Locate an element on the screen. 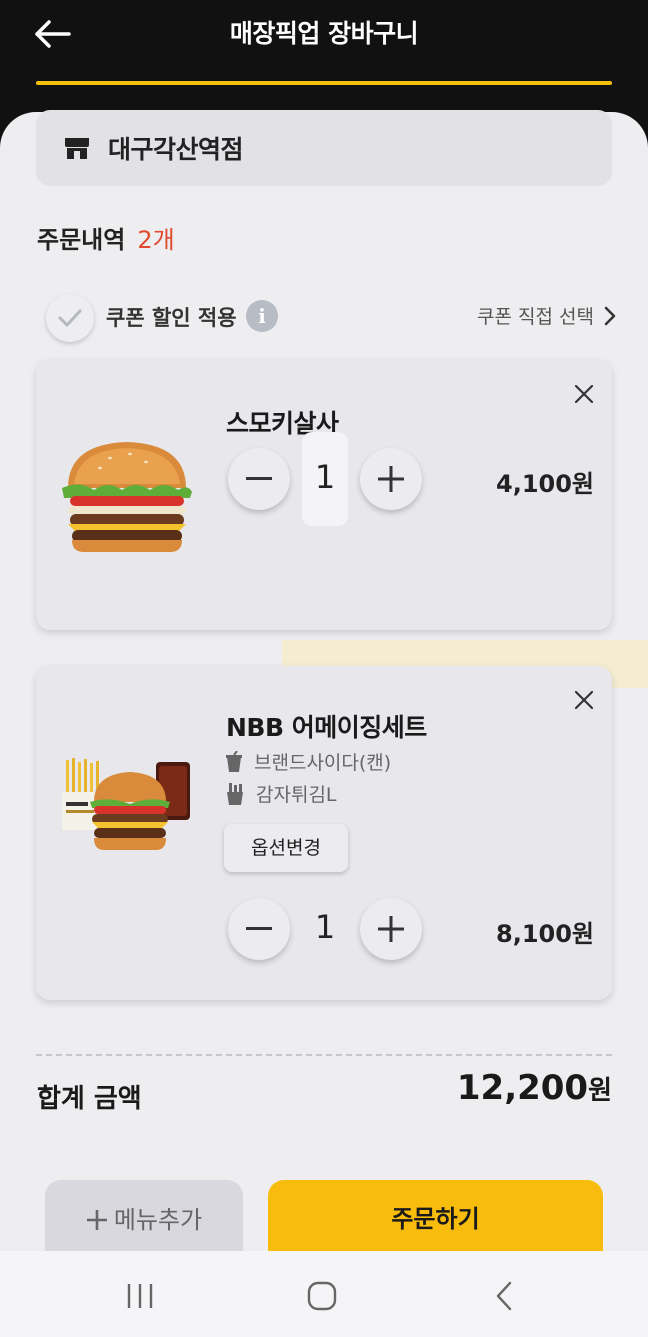  option-side-label: 감자튀김L is located at coordinates (296, 795).